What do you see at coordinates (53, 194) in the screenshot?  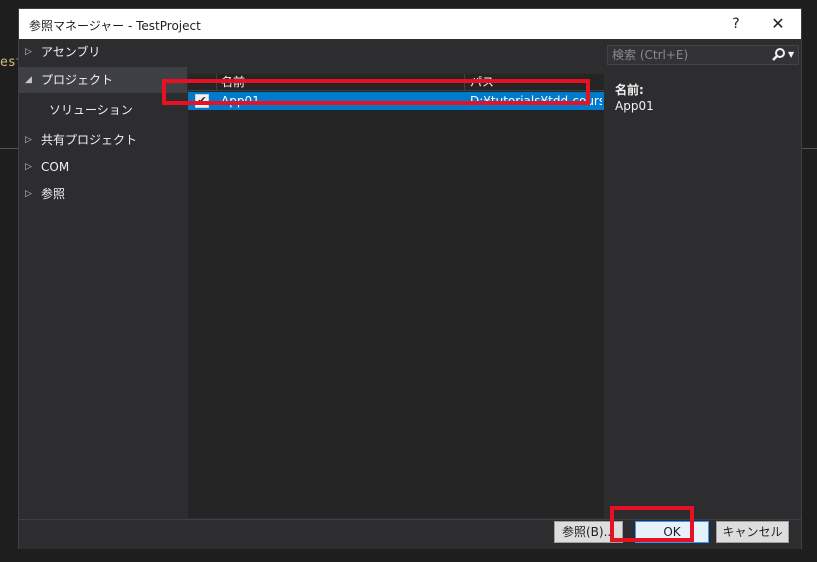 I see `sidebar-item-label: 参照` at bounding box center [53, 194].